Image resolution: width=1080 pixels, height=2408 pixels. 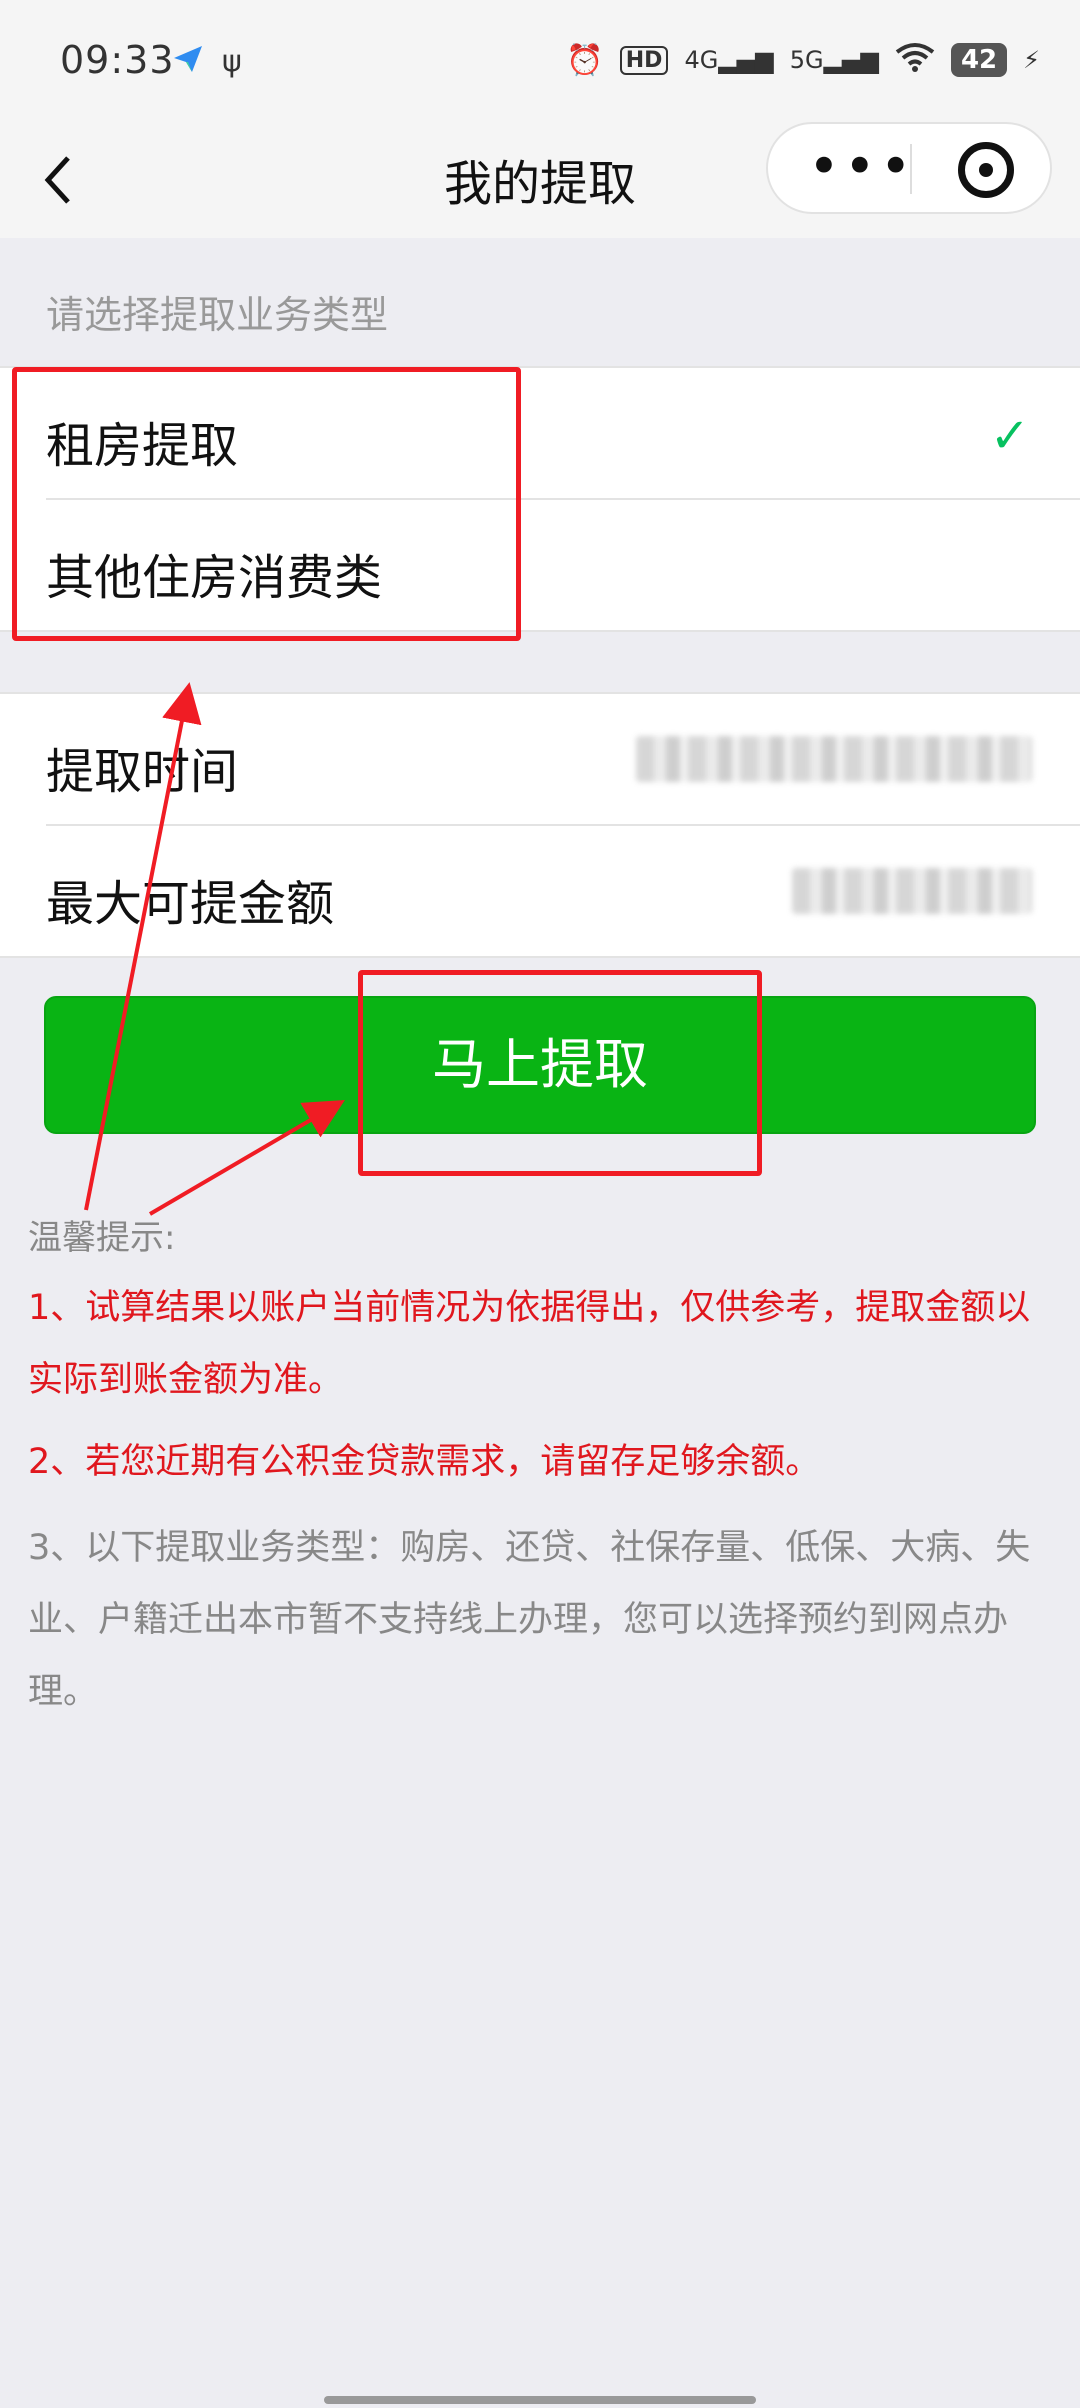 What do you see at coordinates (540, 2400) in the screenshot?
I see `home-indicator` at bounding box center [540, 2400].